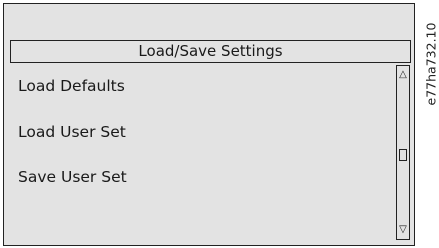  Describe the element at coordinates (403, 230) in the screenshot. I see `scroll-down-arrow-icon: ▽` at that location.